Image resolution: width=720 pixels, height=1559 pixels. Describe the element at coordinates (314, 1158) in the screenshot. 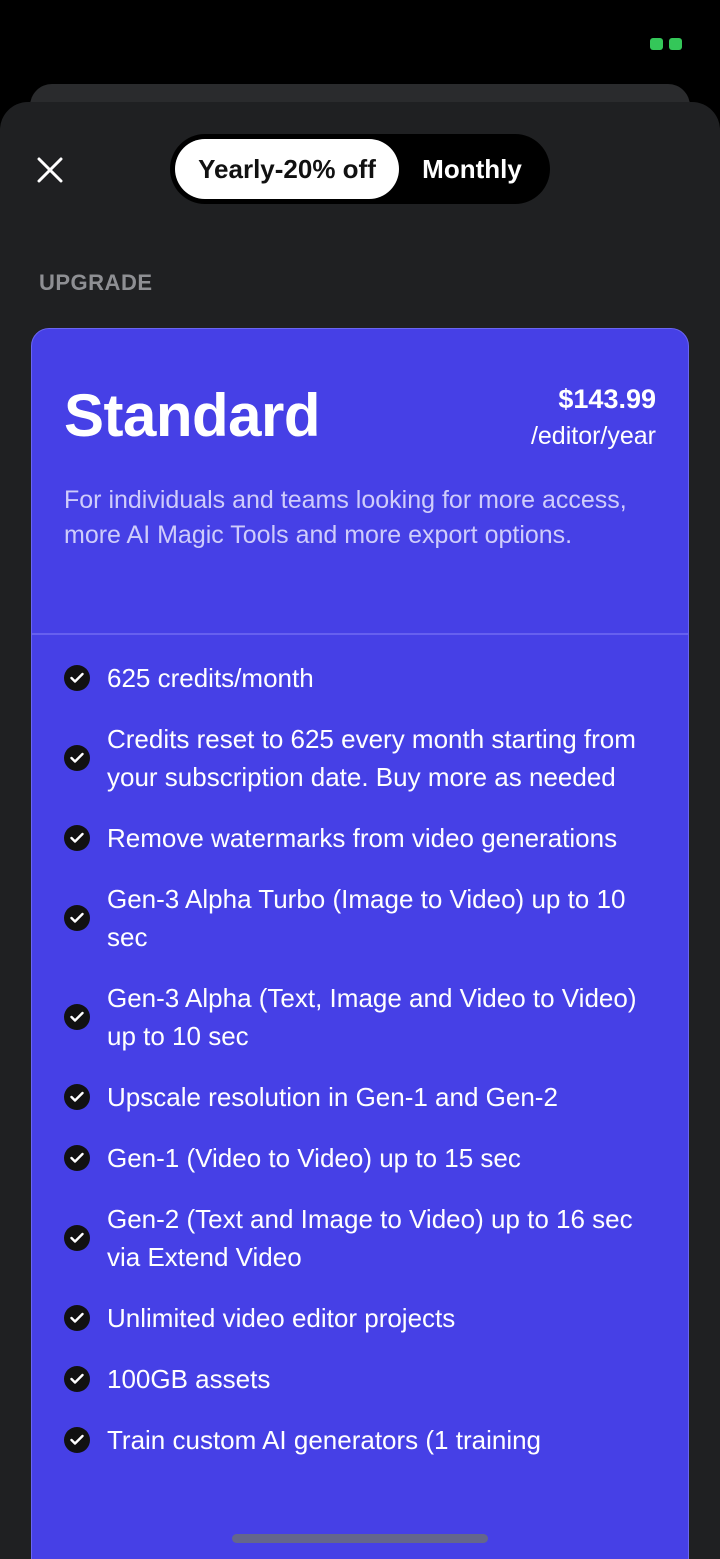

I see `feature-text: Gen-1 (Video to Video) up to 15 sec` at that location.